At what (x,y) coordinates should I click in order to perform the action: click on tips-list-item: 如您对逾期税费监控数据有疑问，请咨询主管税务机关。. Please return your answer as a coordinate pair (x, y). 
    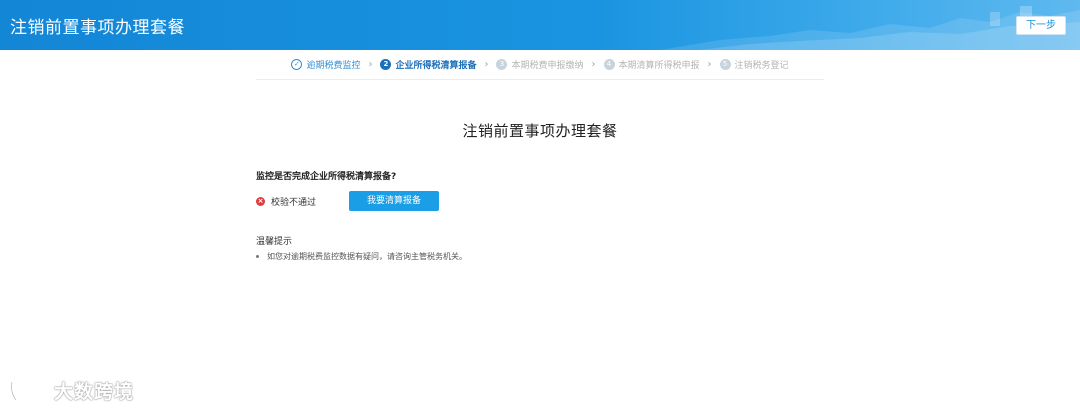
    Looking at the image, I should click on (361, 256).